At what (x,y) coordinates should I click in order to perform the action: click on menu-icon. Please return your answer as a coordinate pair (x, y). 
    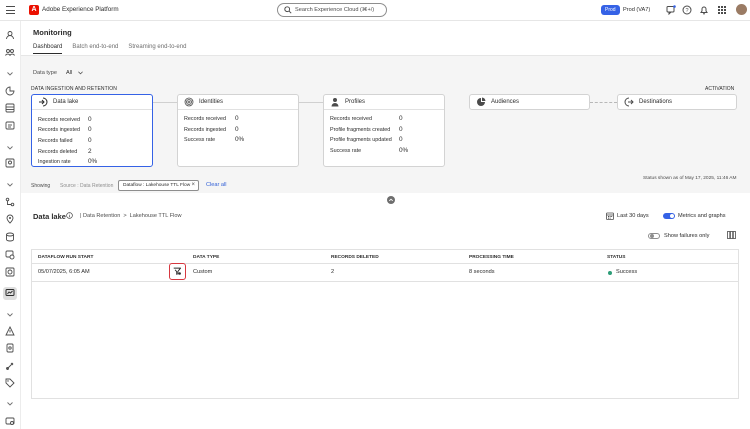
    Looking at the image, I should click on (10, 10).